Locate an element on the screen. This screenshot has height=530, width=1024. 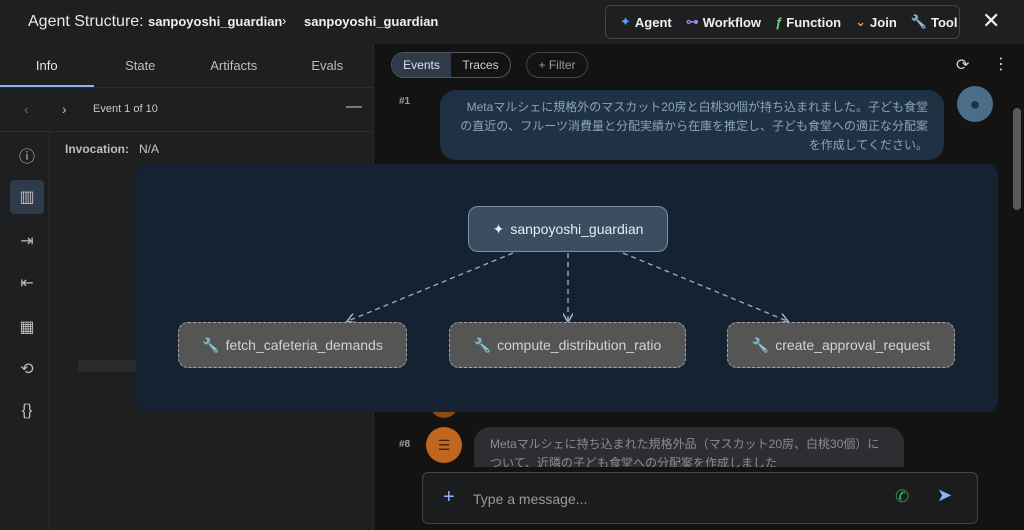
graph-node-tool: 🔧 fetch_cafeteria_demands is located at coordinates (292, 345).